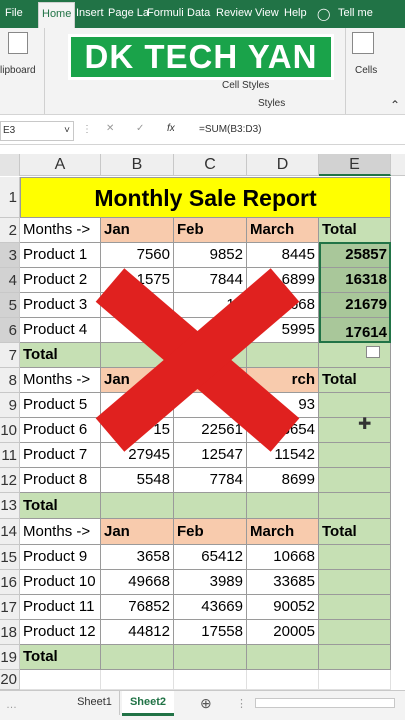 This screenshot has height=720, width=405. Describe the element at coordinates (210, 582) in the screenshot. I see `feb-value: 3989` at that location.